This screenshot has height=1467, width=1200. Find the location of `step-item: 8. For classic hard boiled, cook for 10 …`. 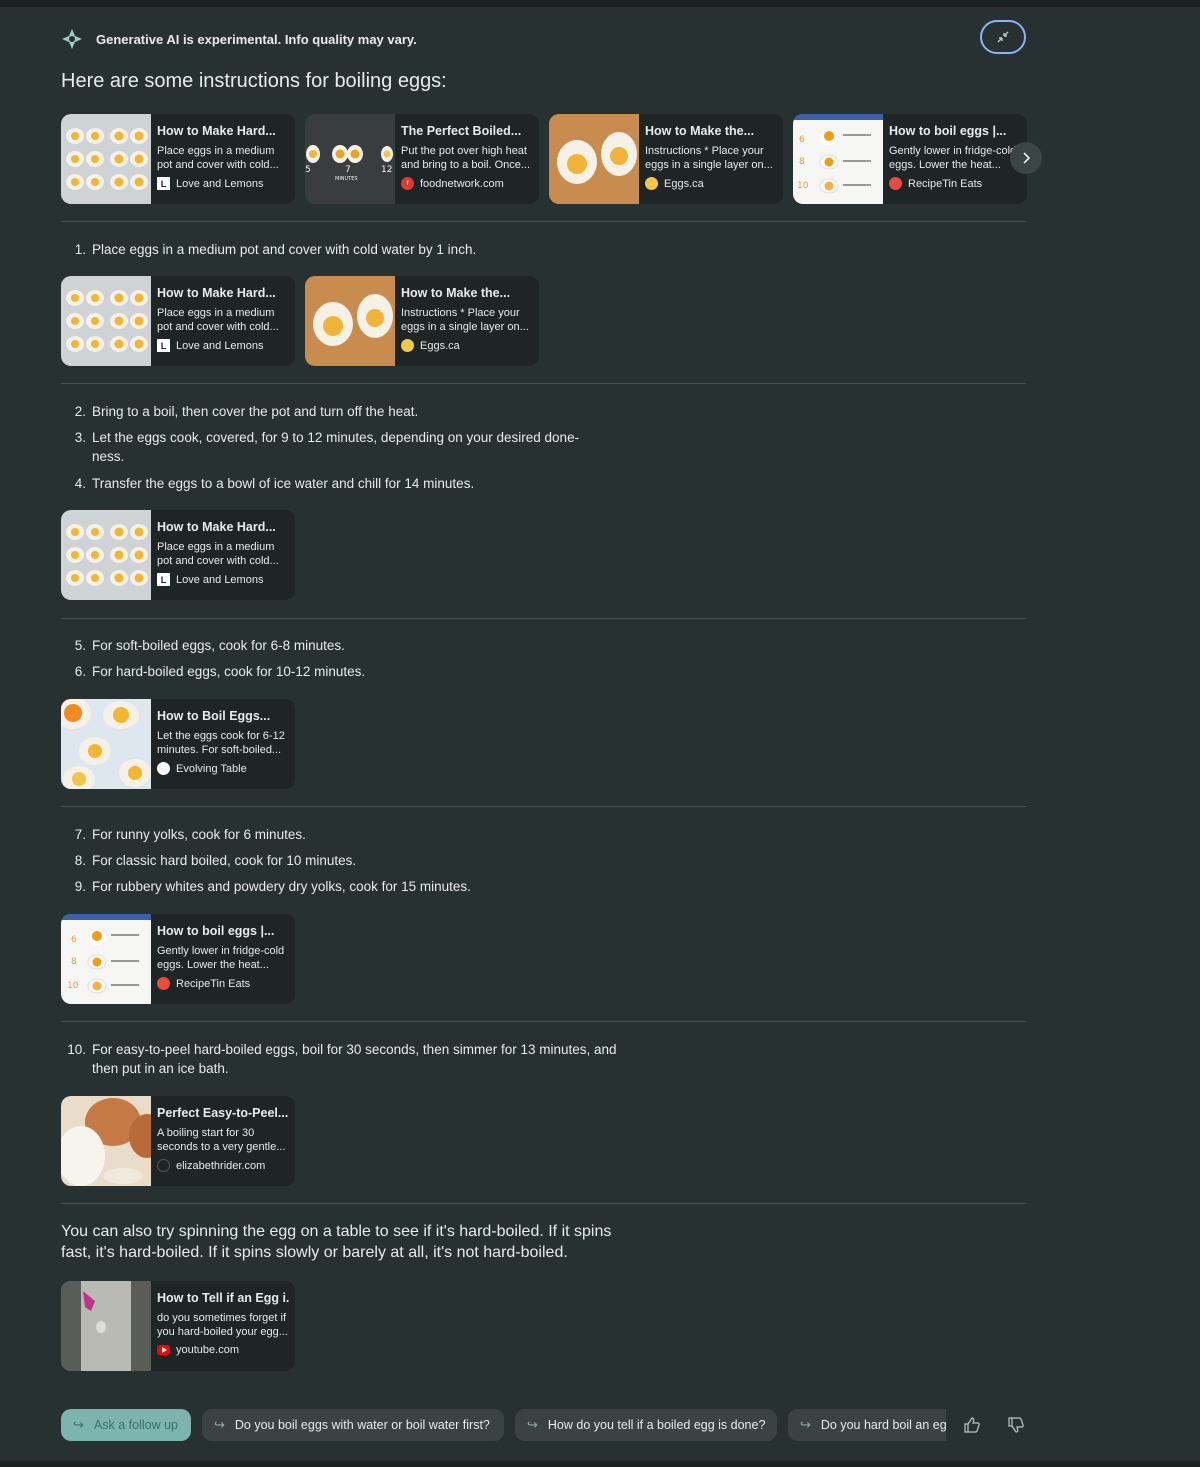

step-item: 8. For classic hard boiled, cook for 10 … is located at coordinates (342, 860).